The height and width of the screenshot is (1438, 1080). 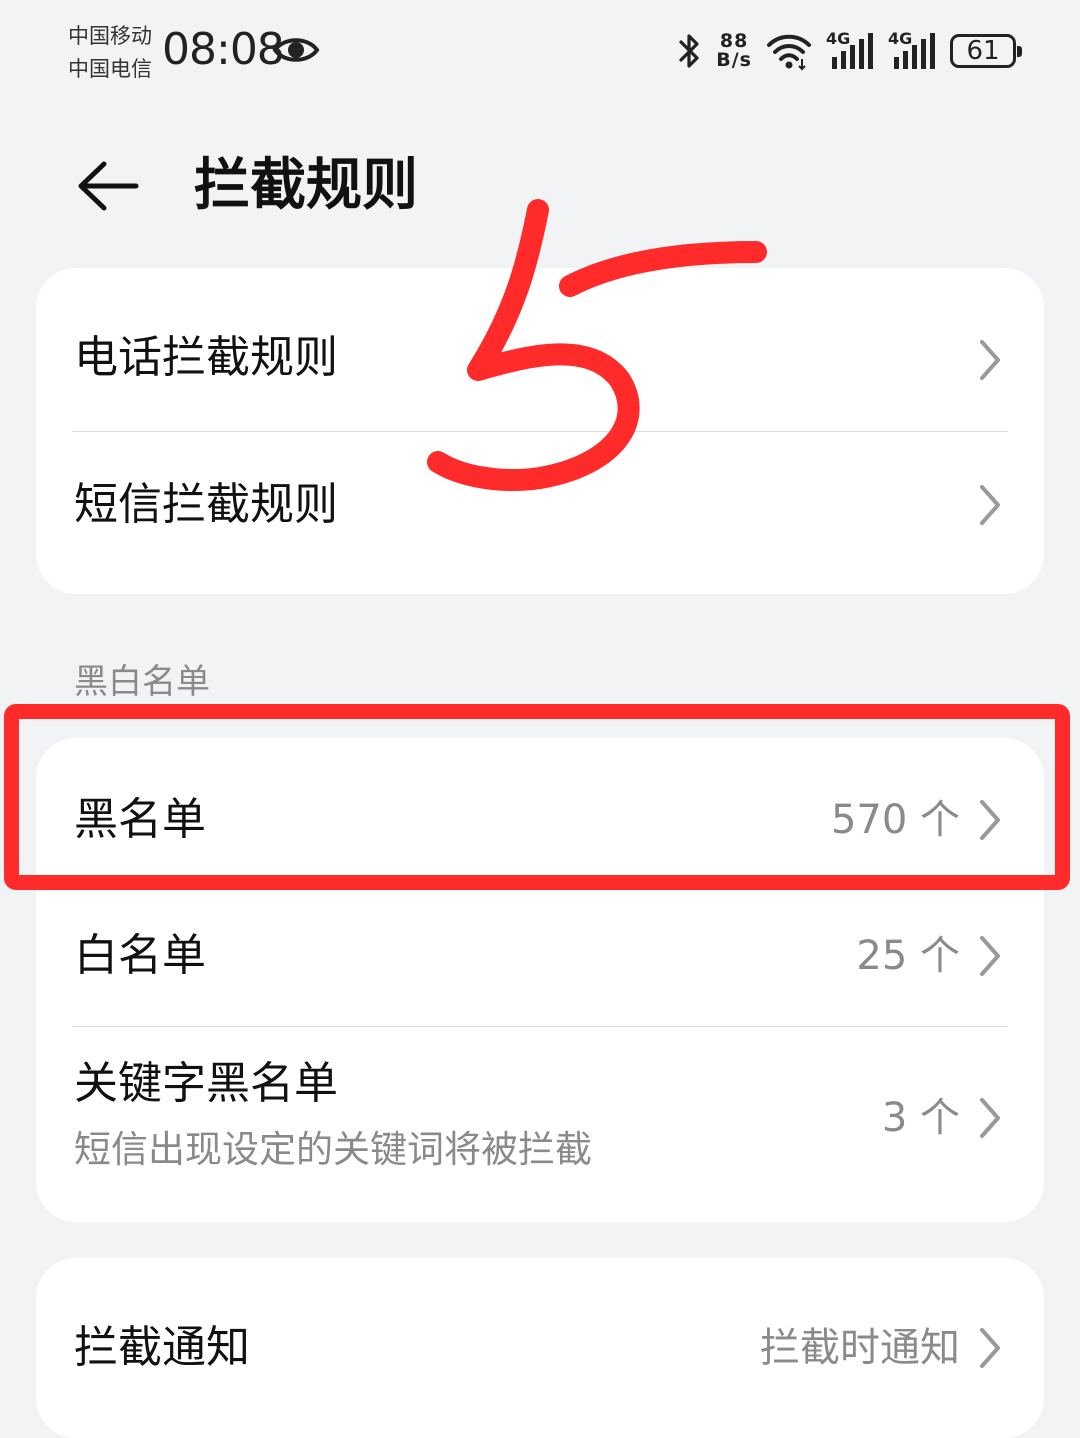 I want to click on keyword-blacklist-label: 关键字黑名单, so click(x=206, y=1083).